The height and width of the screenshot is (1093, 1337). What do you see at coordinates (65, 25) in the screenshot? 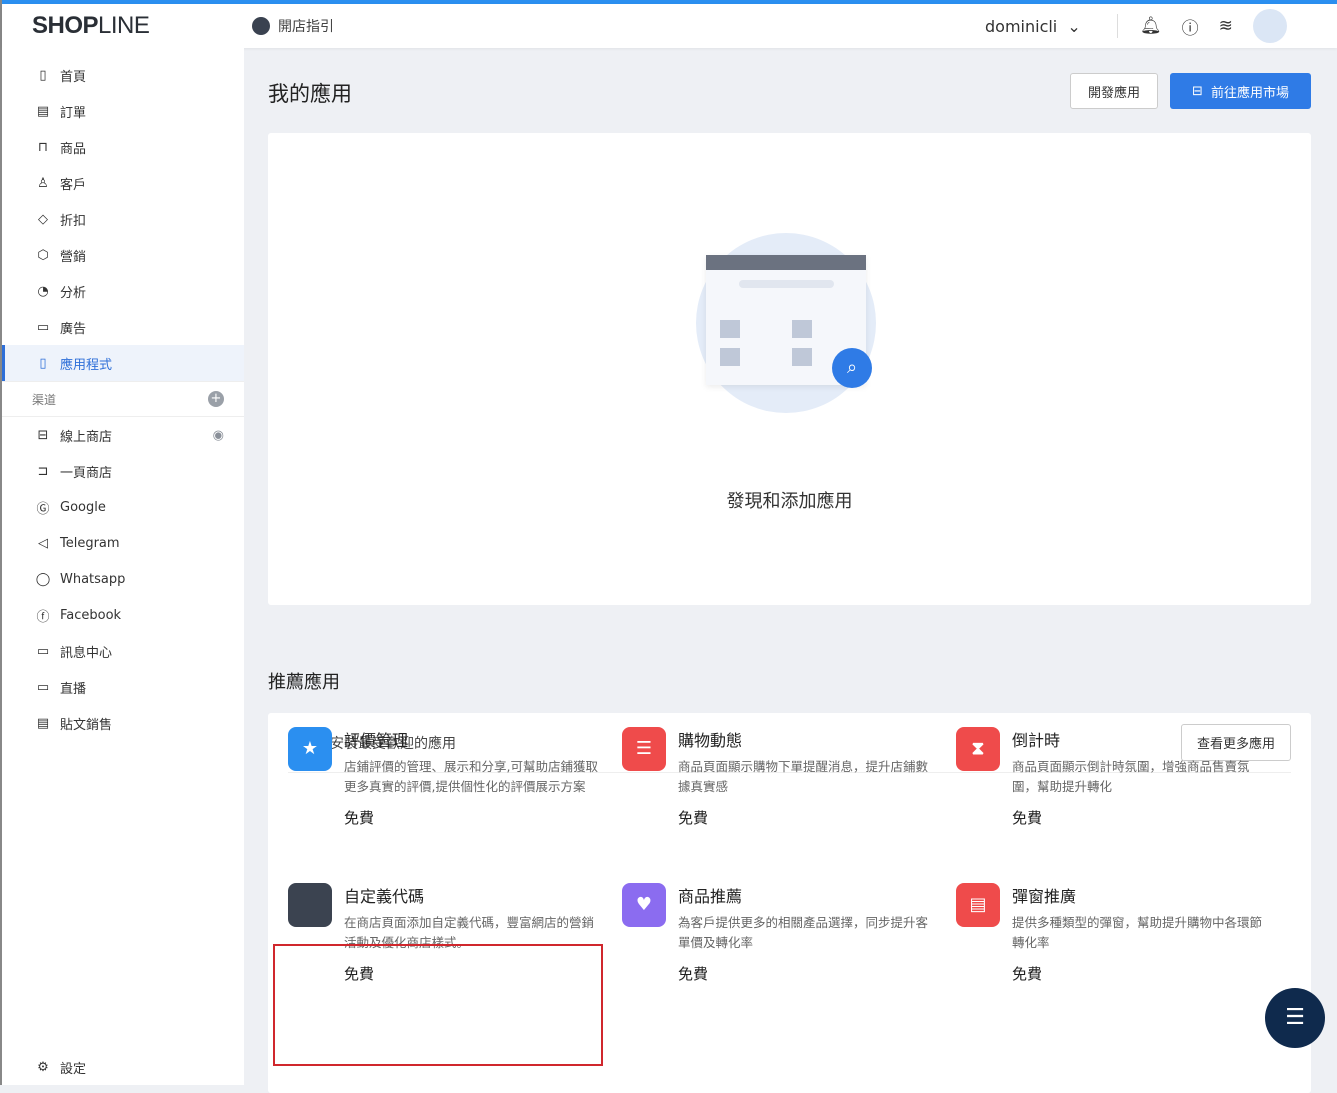
I see `logo-bold: SHOP` at bounding box center [65, 25].